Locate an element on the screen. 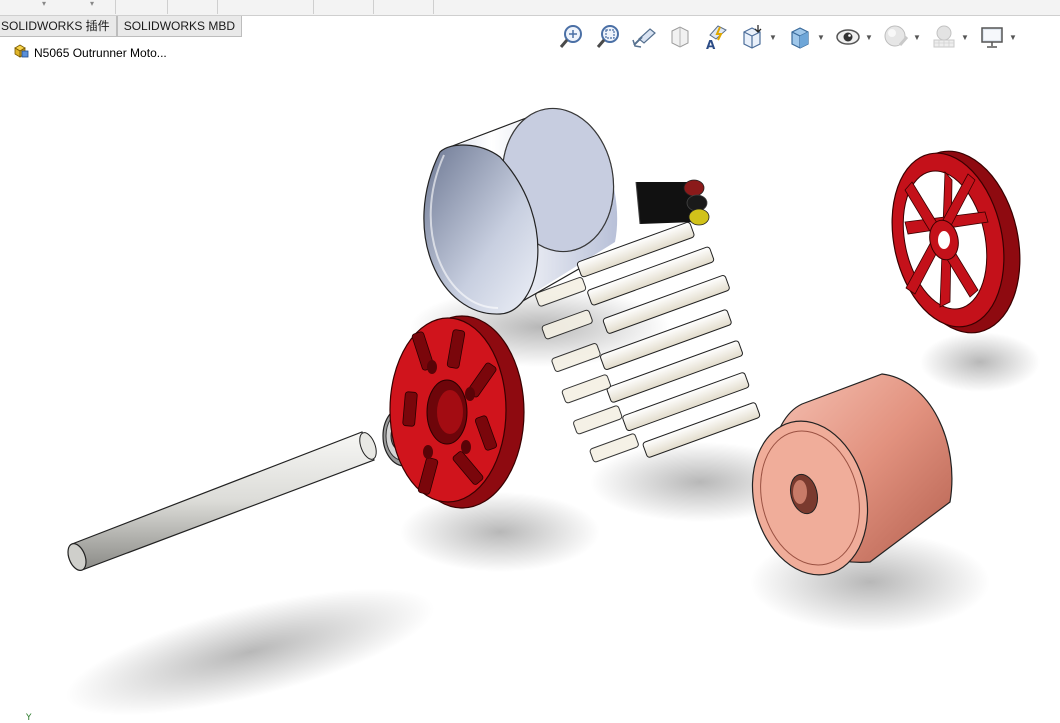 The image size is (1060, 723). display-style-icon is located at coordinates (800, 37).